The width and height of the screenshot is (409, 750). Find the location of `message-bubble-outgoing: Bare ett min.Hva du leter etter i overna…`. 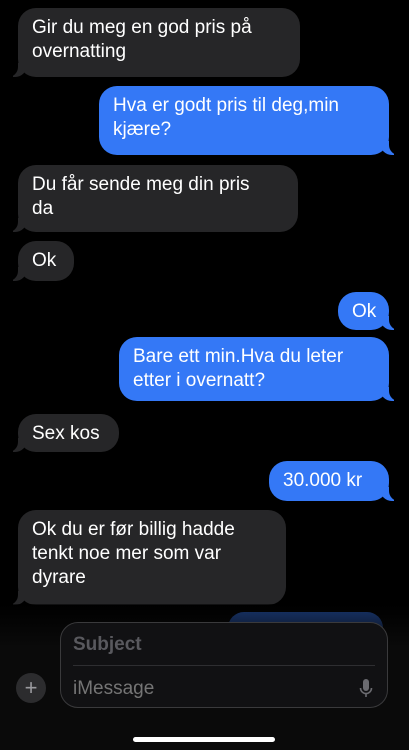

message-bubble-outgoing: Bare ett min.Hva du leter etter i overna… is located at coordinates (259, 369).